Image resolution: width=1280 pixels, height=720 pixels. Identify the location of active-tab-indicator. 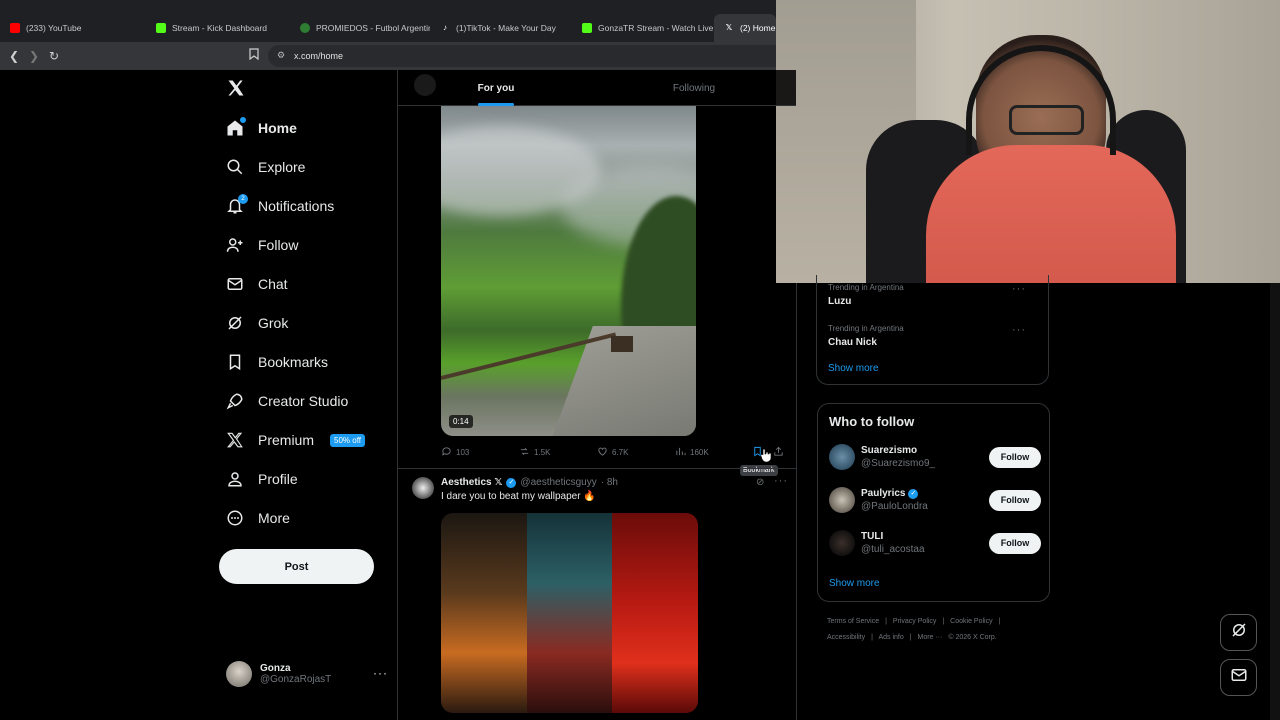
(496, 104).